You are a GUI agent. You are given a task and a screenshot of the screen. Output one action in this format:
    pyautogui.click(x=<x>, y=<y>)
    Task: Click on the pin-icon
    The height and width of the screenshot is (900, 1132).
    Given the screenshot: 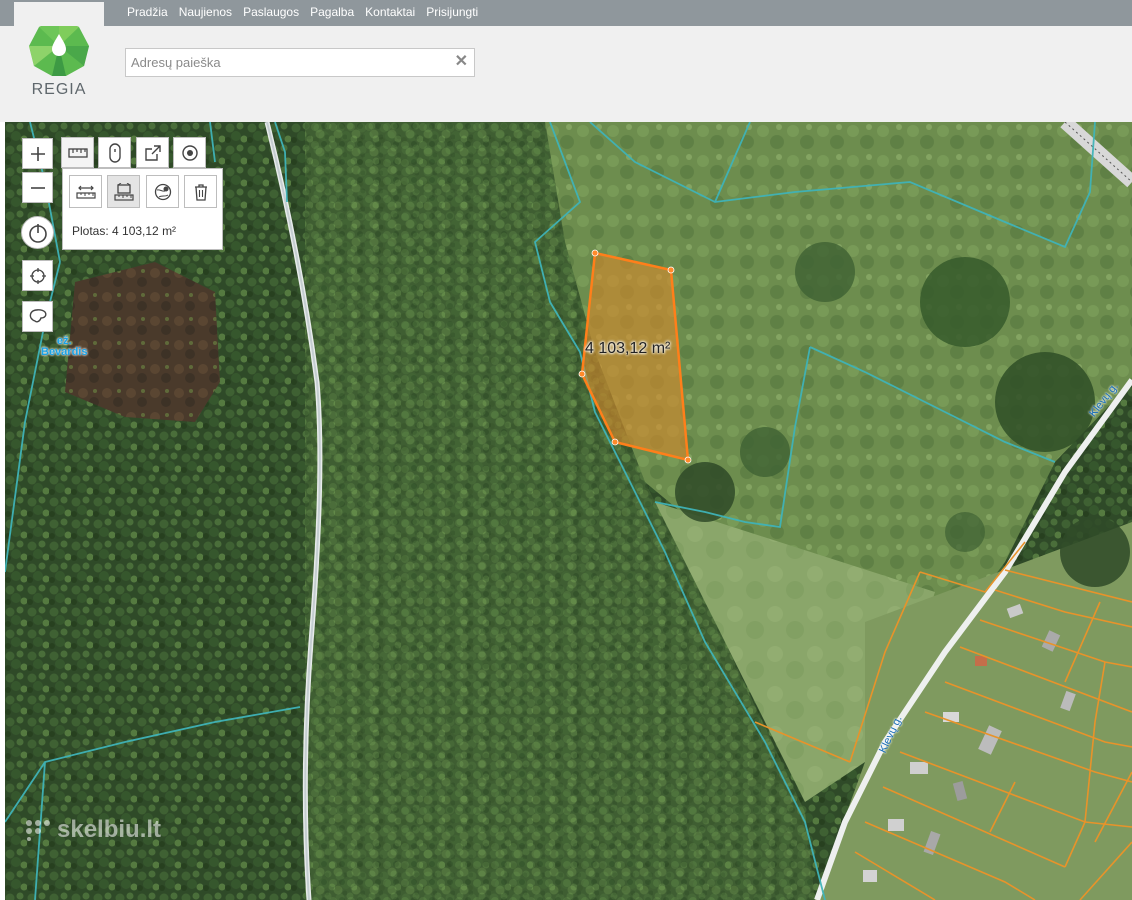 What is the action you would take?
    pyautogui.click(x=114, y=152)
    